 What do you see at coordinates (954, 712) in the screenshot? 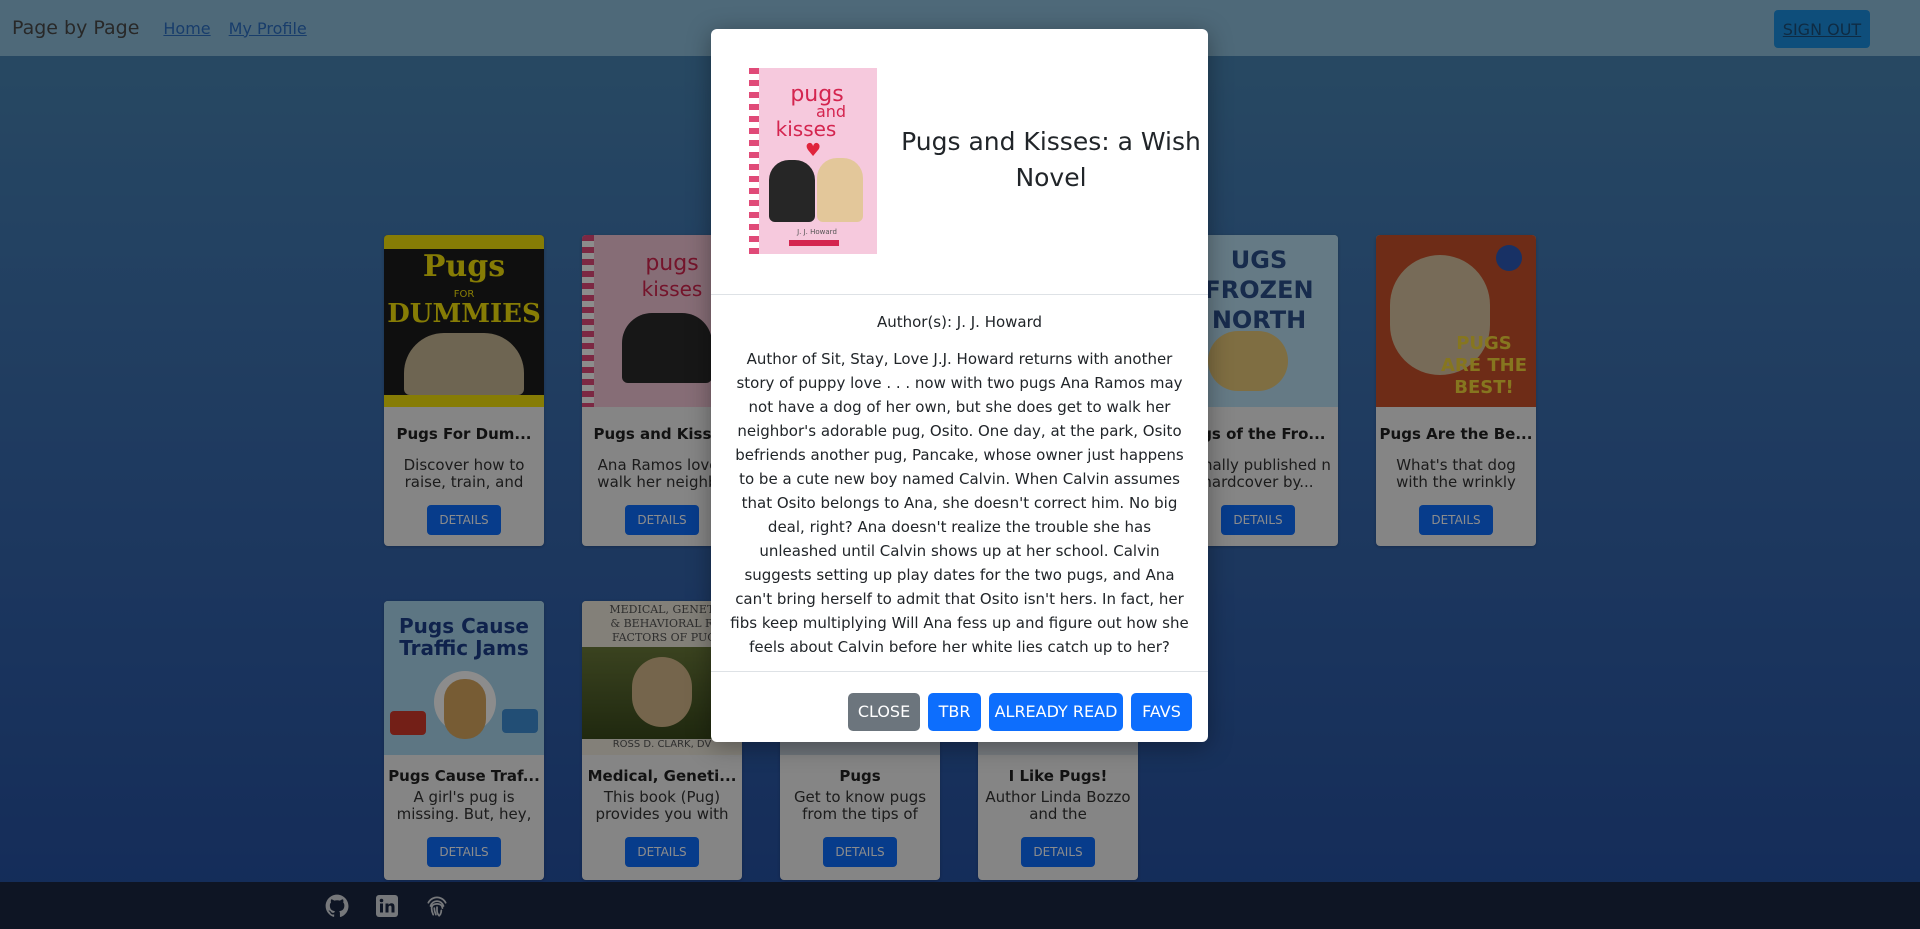
I see `tbr-button: TBR` at bounding box center [954, 712].